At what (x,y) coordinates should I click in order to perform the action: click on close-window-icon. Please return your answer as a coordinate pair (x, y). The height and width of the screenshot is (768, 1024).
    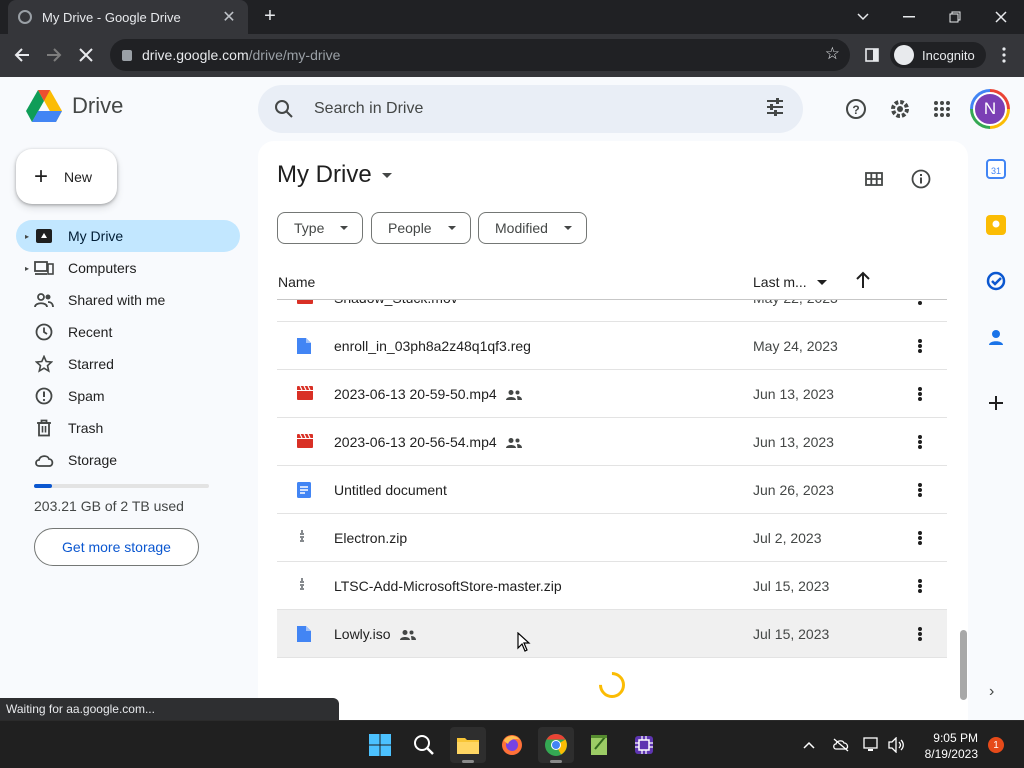
    Looking at the image, I should click on (1001, 17).